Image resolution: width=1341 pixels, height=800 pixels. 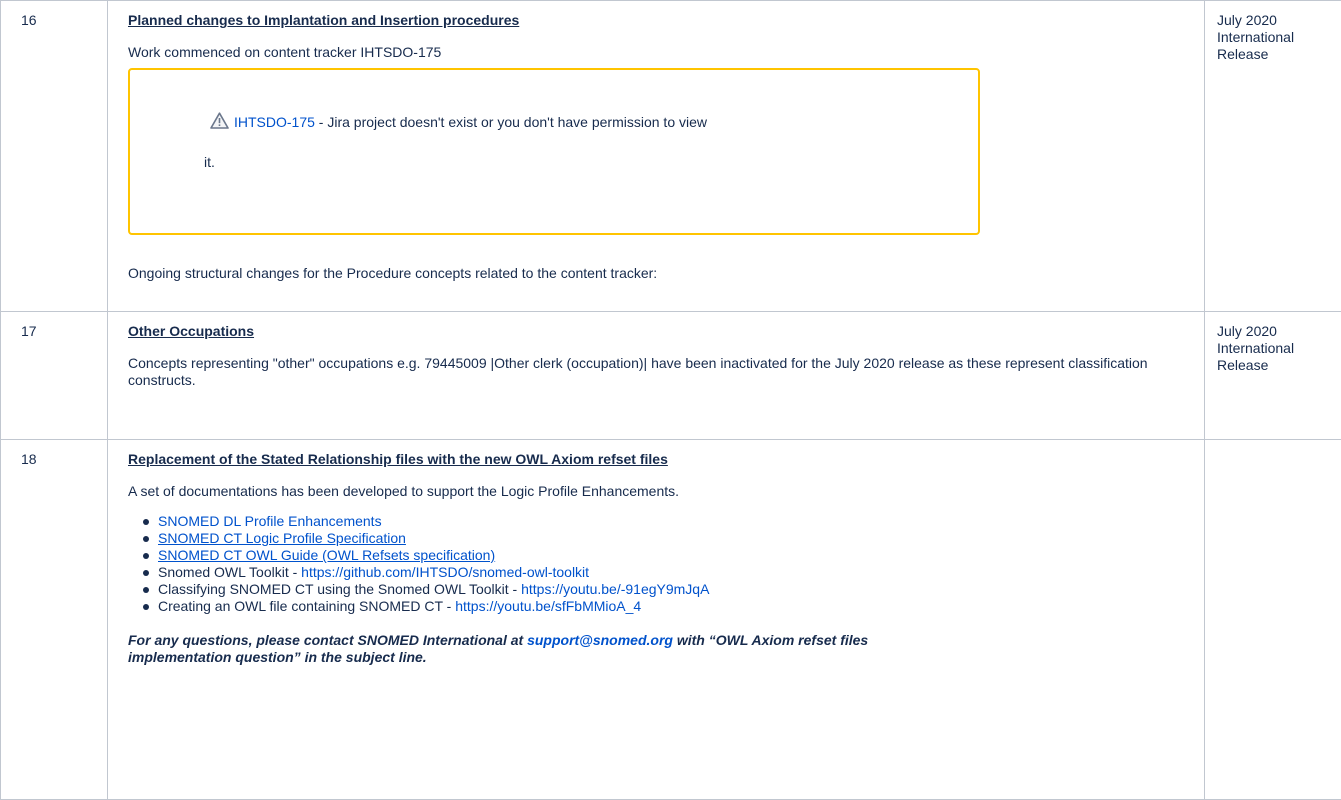 What do you see at coordinates (676, 521) in the screenshot?
I see `list-item: SNOMED DL Profile Enhancements` at bounding box center [676, 521].